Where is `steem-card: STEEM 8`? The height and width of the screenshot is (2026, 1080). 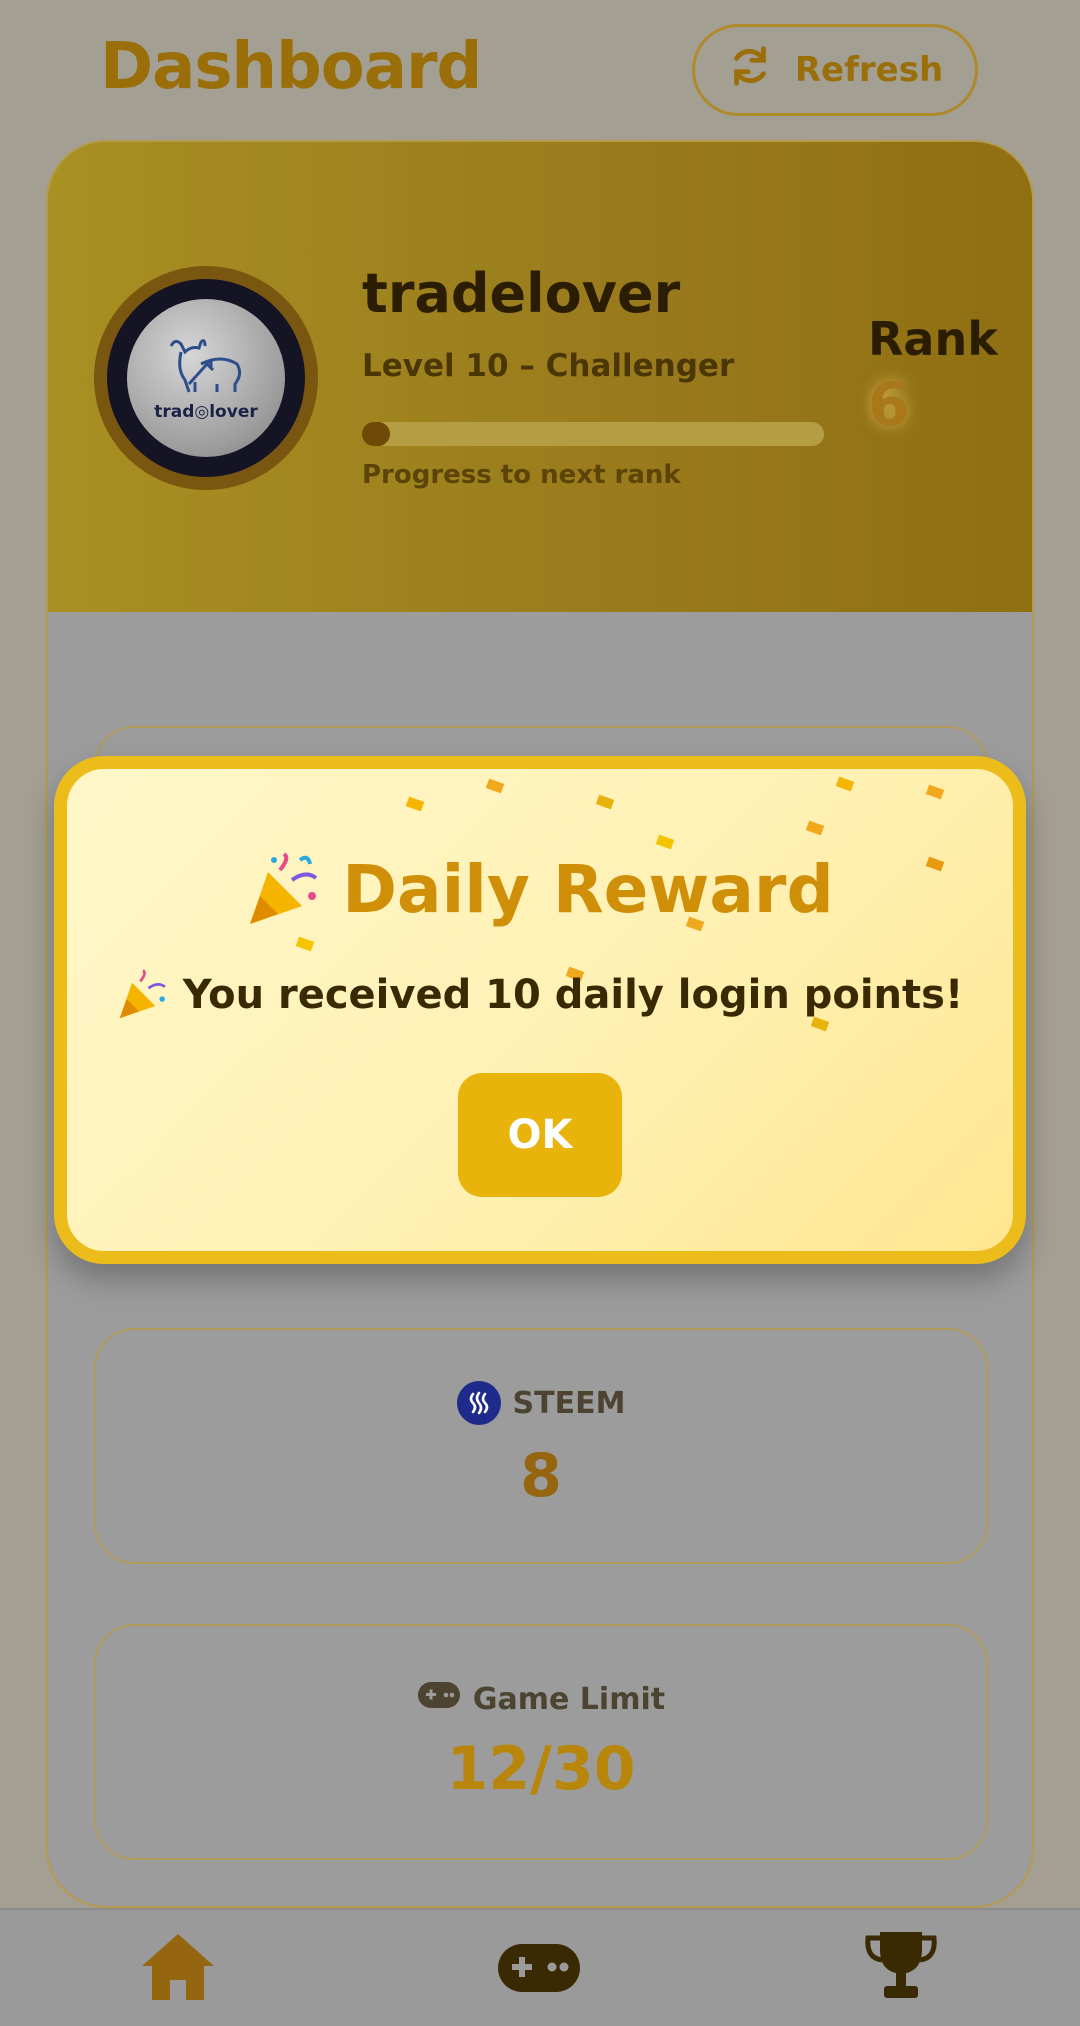 steem-card: STEEM 8 is located at coordinates (541, 1446).